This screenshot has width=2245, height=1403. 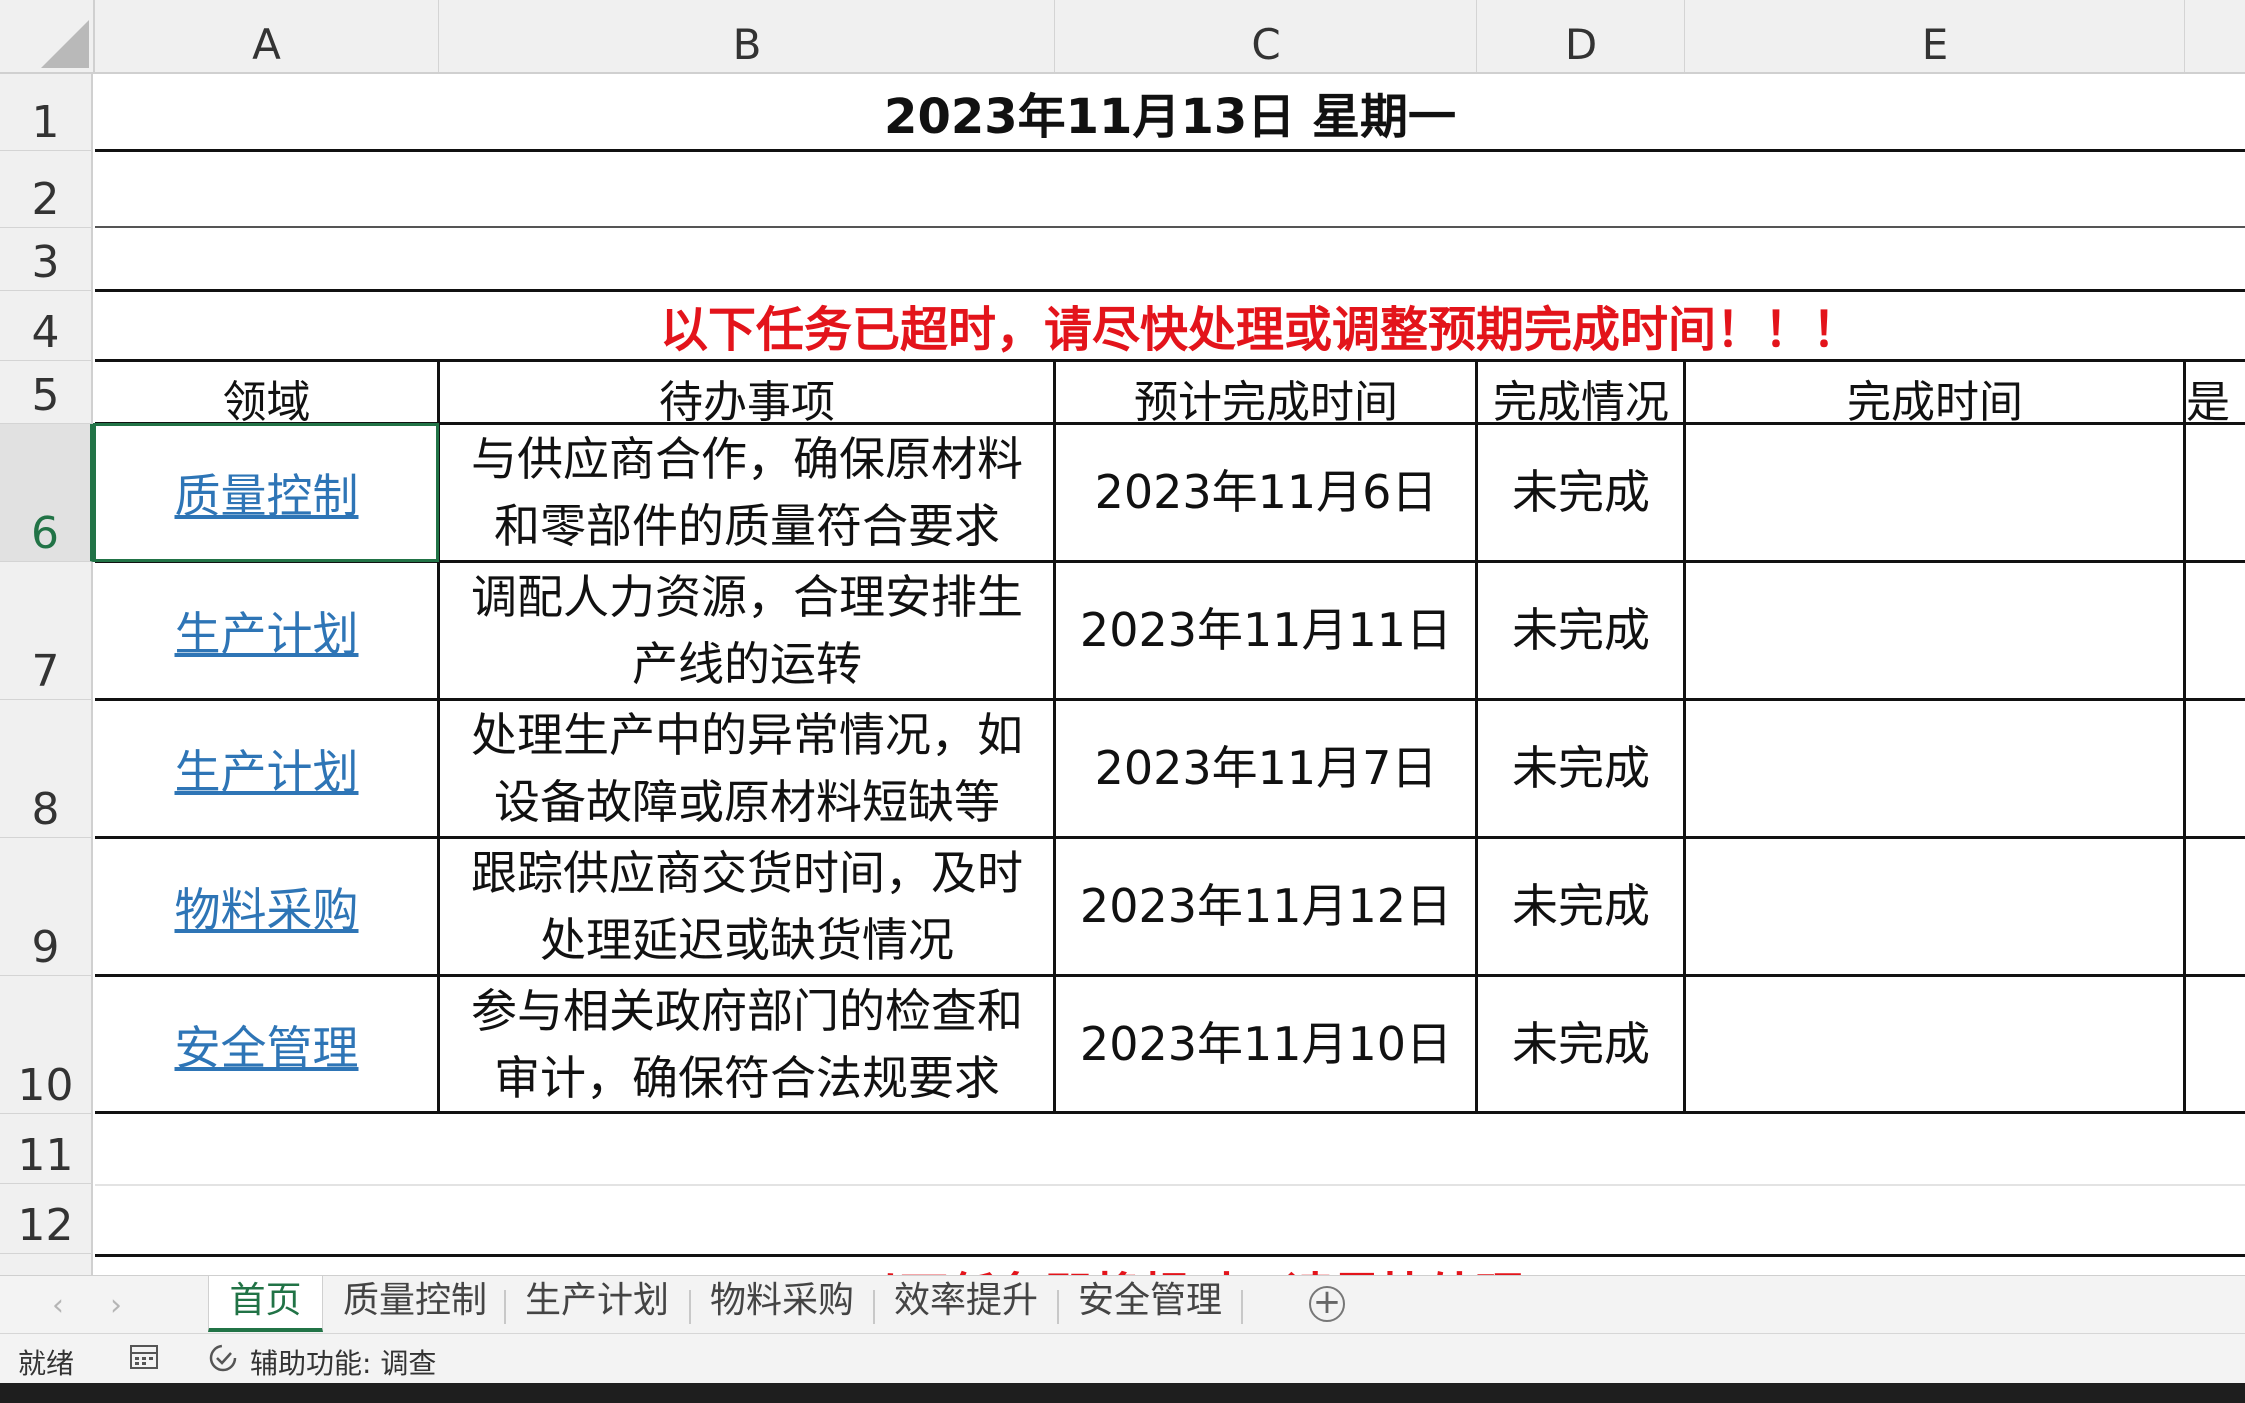 I want to click on header-due-date: 预计完成时间, so click(x=1266, y=395).